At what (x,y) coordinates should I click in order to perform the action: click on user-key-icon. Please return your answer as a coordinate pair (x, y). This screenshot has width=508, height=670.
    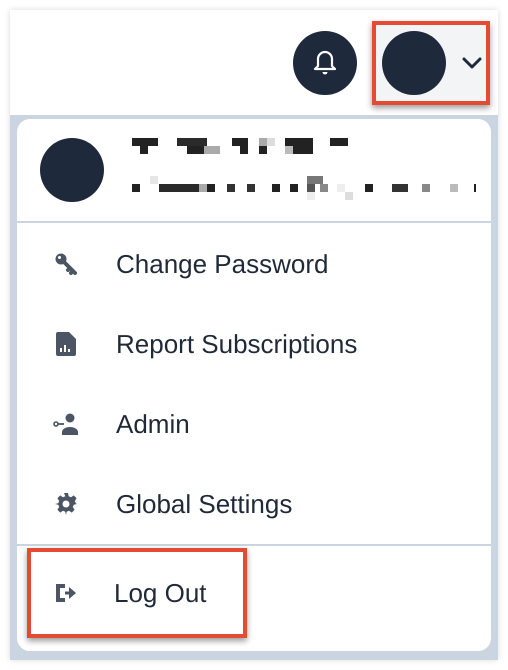
    Looking at the image, I should click on (66, 424).